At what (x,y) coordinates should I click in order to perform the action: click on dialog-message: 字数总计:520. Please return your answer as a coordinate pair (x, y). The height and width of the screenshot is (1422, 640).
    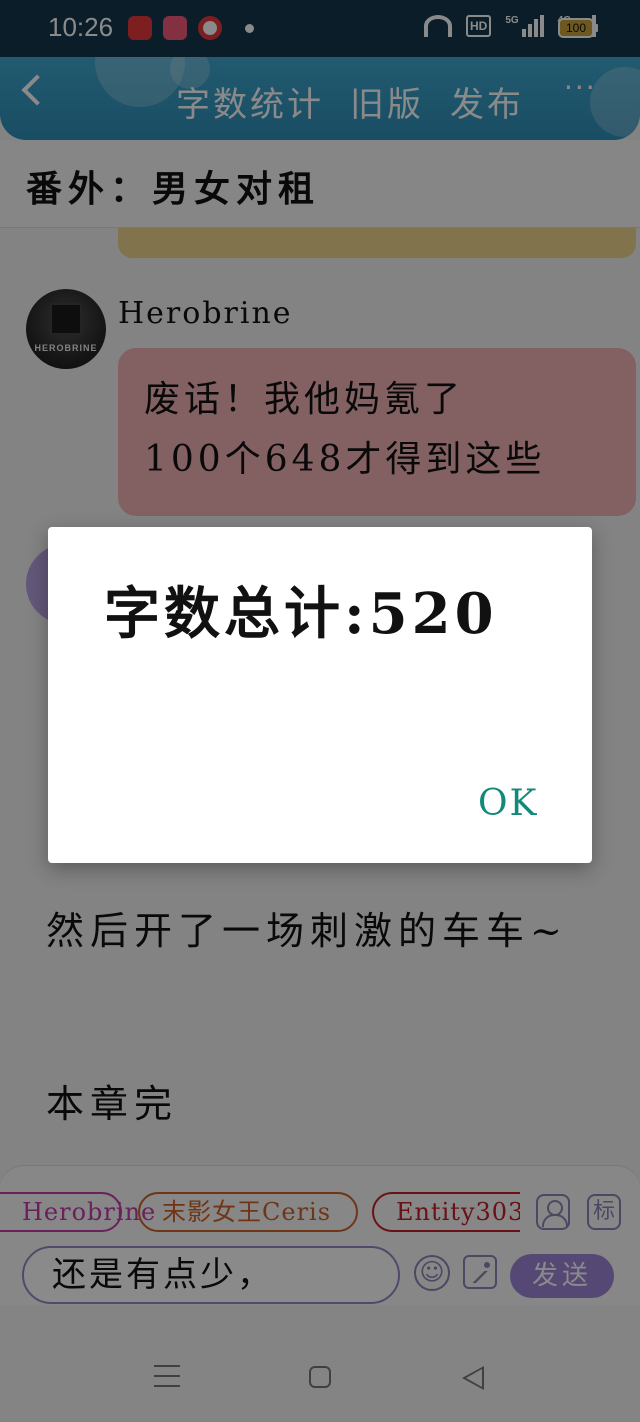
    Looking at the image, I should click on (301, 614).